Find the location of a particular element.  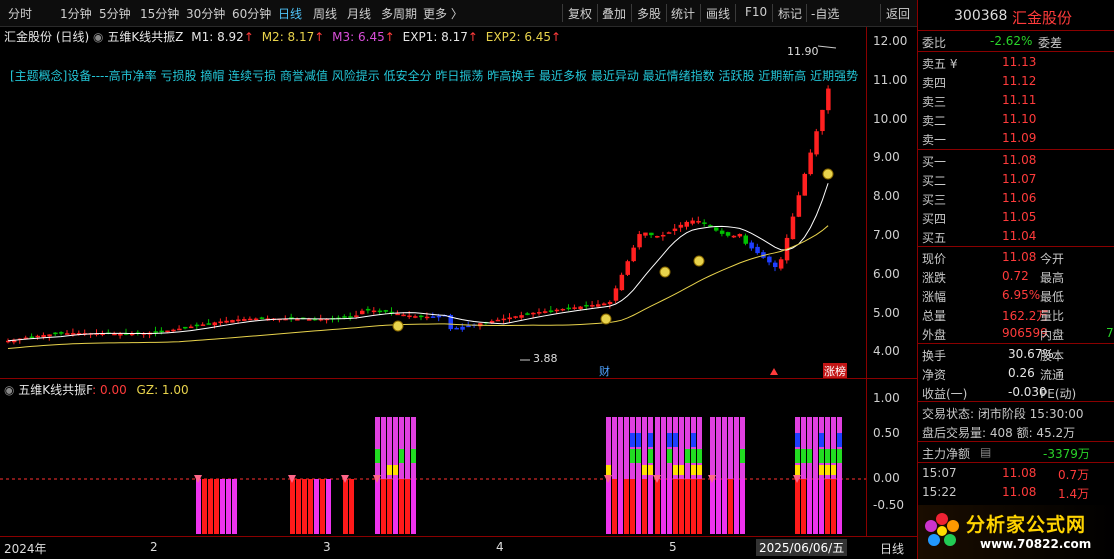

period-weekly: 周线 is located at coordinates (325, 13).